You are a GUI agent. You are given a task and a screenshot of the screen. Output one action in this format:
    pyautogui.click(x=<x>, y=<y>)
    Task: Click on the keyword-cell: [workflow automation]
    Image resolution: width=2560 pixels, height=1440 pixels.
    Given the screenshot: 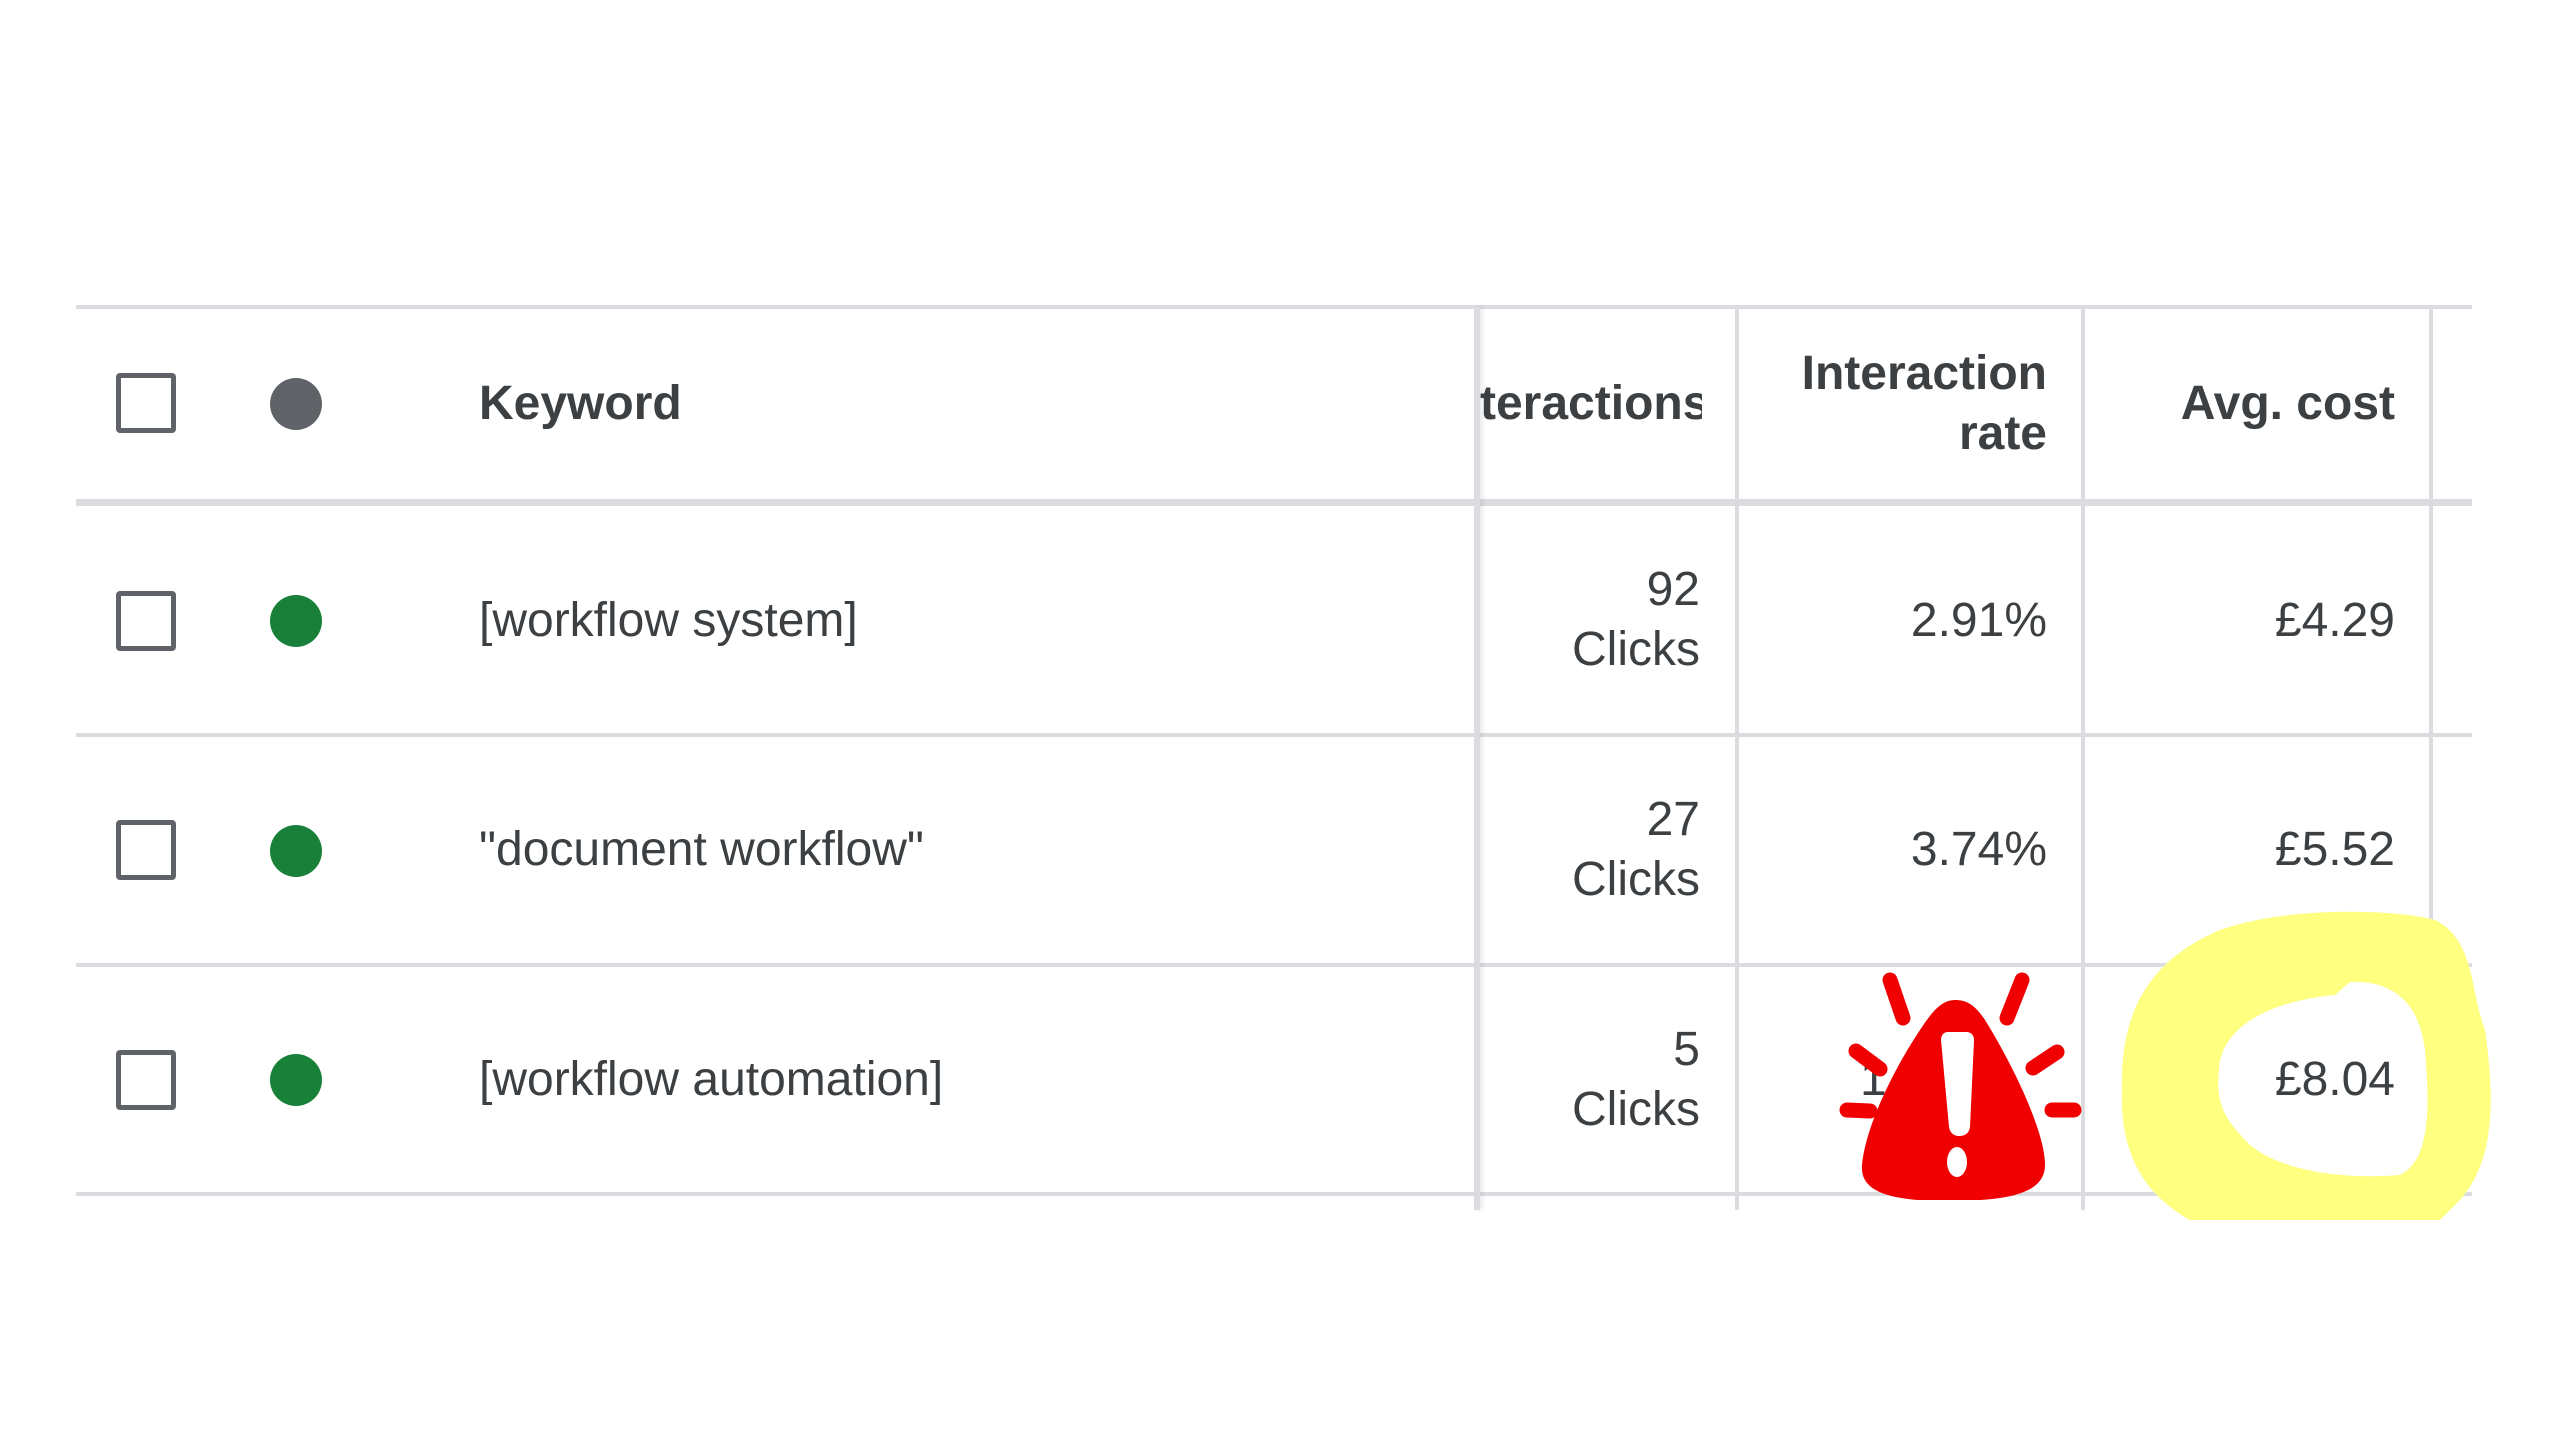 What is the action you would take?
    pyautogui.click(x=711, y=1080)
    